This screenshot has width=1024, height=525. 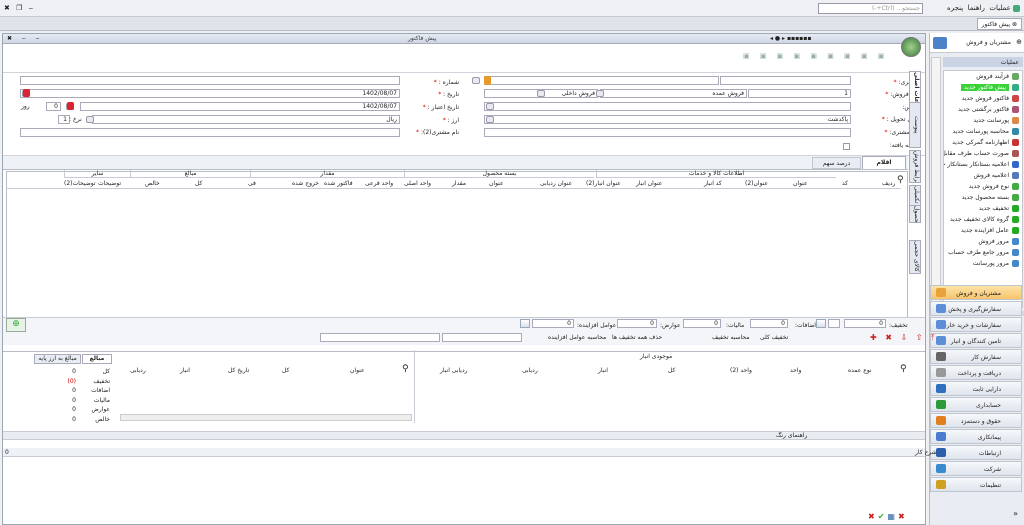 I want to click on address-field, so click(x=667, y=106).